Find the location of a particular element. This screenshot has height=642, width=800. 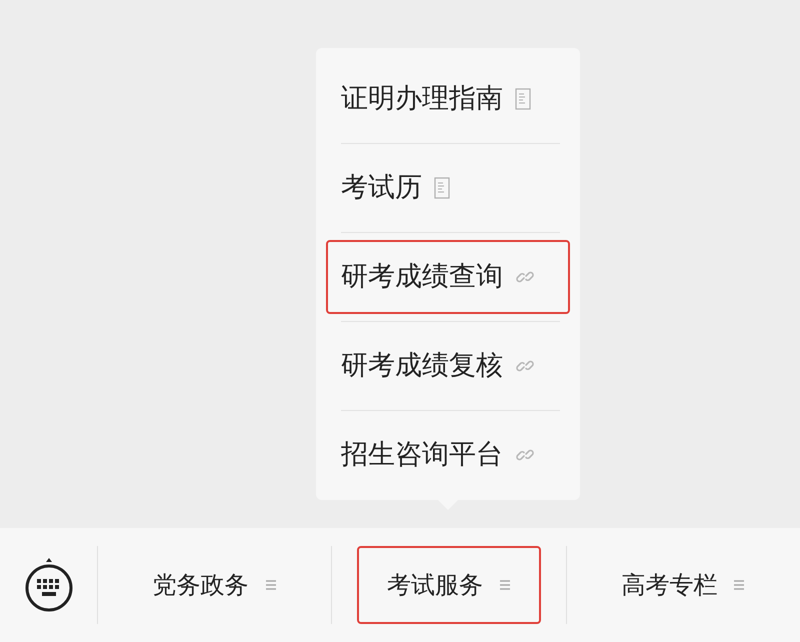

menu-item: 考试历 is located at coordinates (448, 188).